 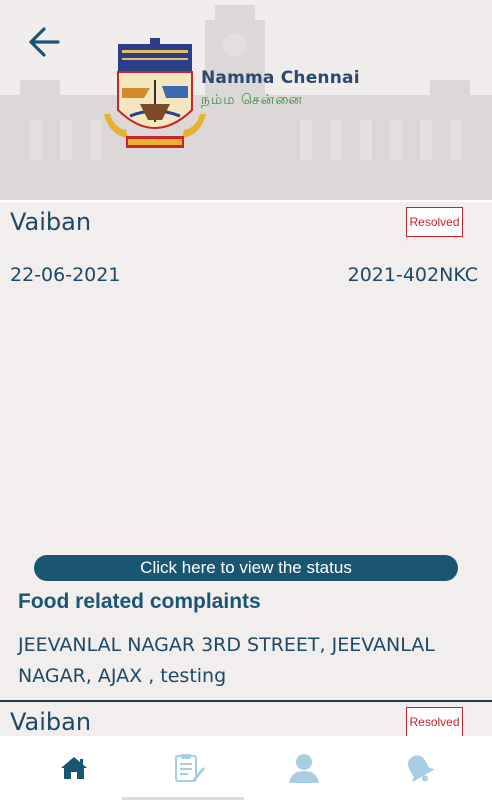 What do you see at coordinates (280, 78) in the screenshot?
I see `brand-name-english: Namma Chennai` at bounding box center [280, 78].